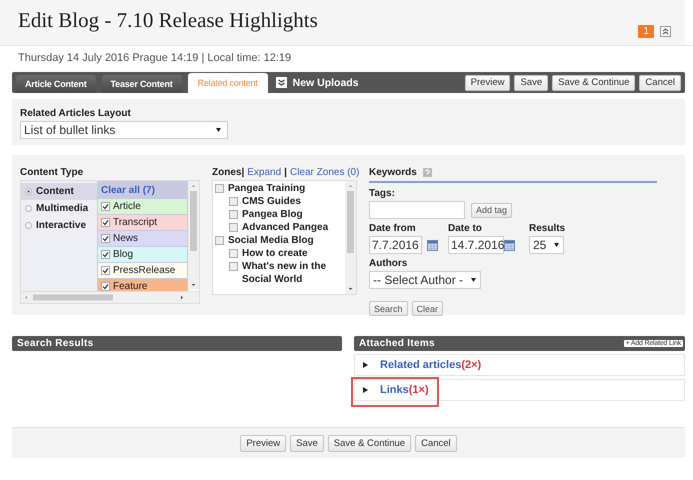  I want to click on results-select: 25, so click(546, 245).